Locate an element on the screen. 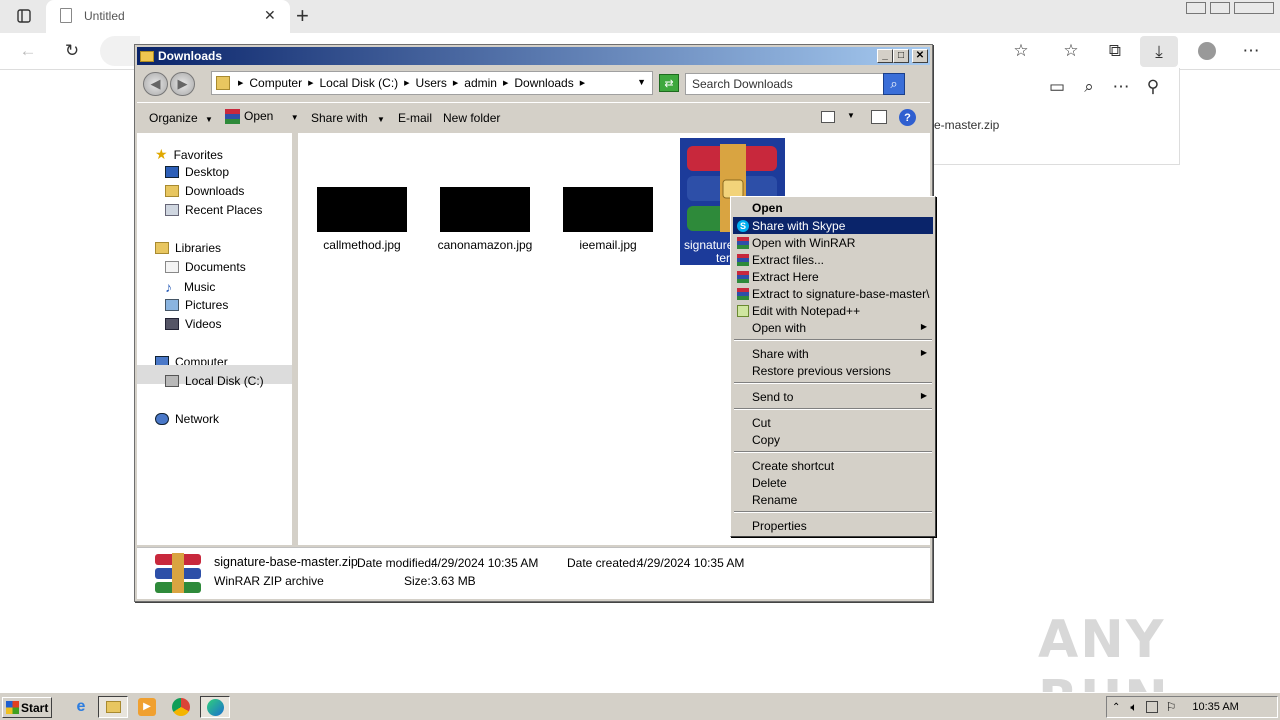 Image resolution: width=1280 pixels, height=720 pixels. panel-more-icon: ⋯ is located at coordinates (1121, 86).